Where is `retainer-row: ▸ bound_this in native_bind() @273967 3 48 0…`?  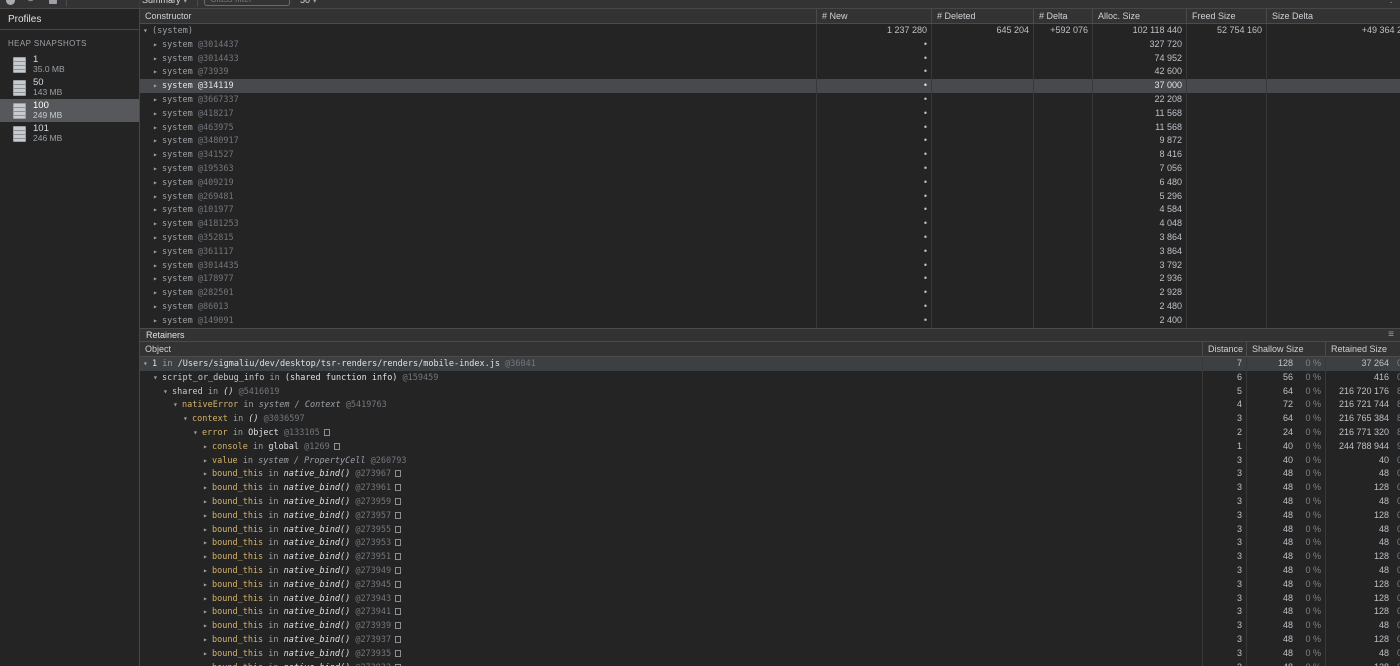
retainer-row: ▸ bound_this in native_bind() @273967 3 48 0… is located at coordinates (770, 474).